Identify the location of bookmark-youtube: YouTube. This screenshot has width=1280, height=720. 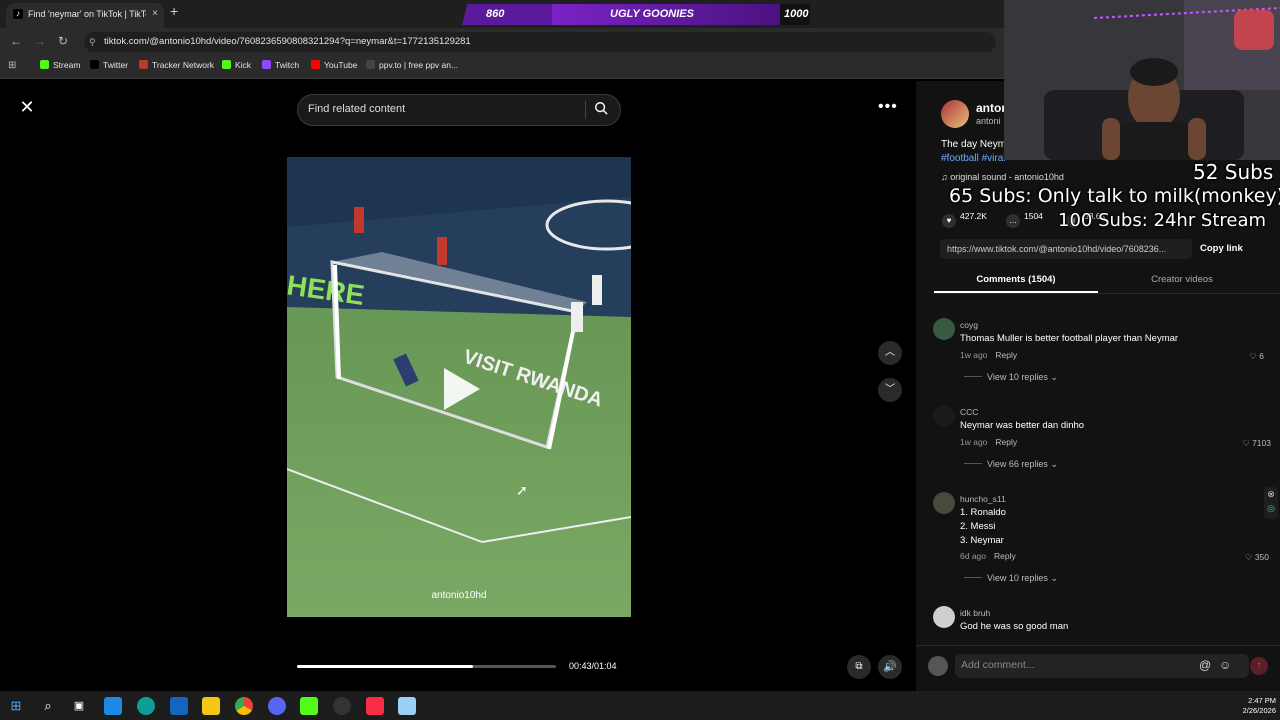
(334, 65).